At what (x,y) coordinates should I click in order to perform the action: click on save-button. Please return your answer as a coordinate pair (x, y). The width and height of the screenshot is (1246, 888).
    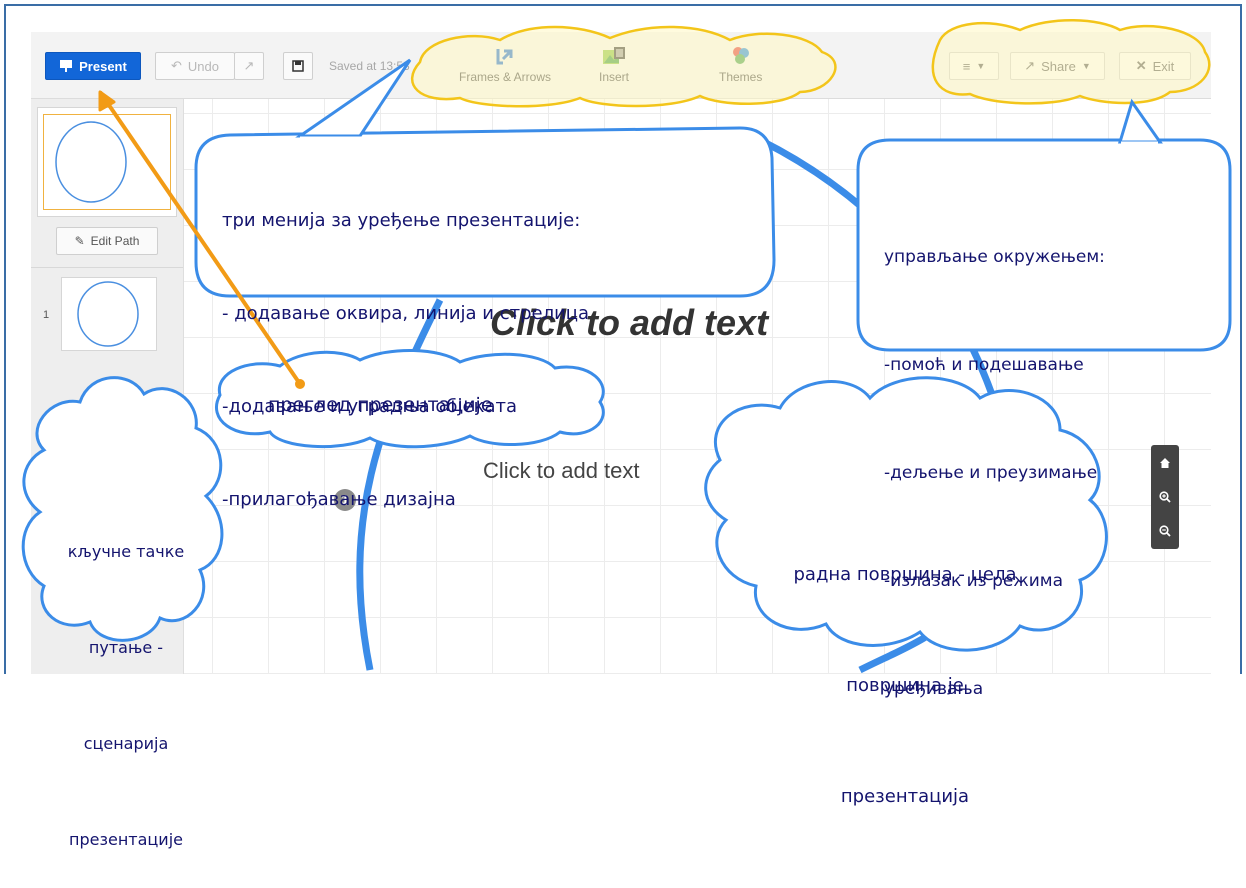
    Looking at the image, I should click on (298, 66).